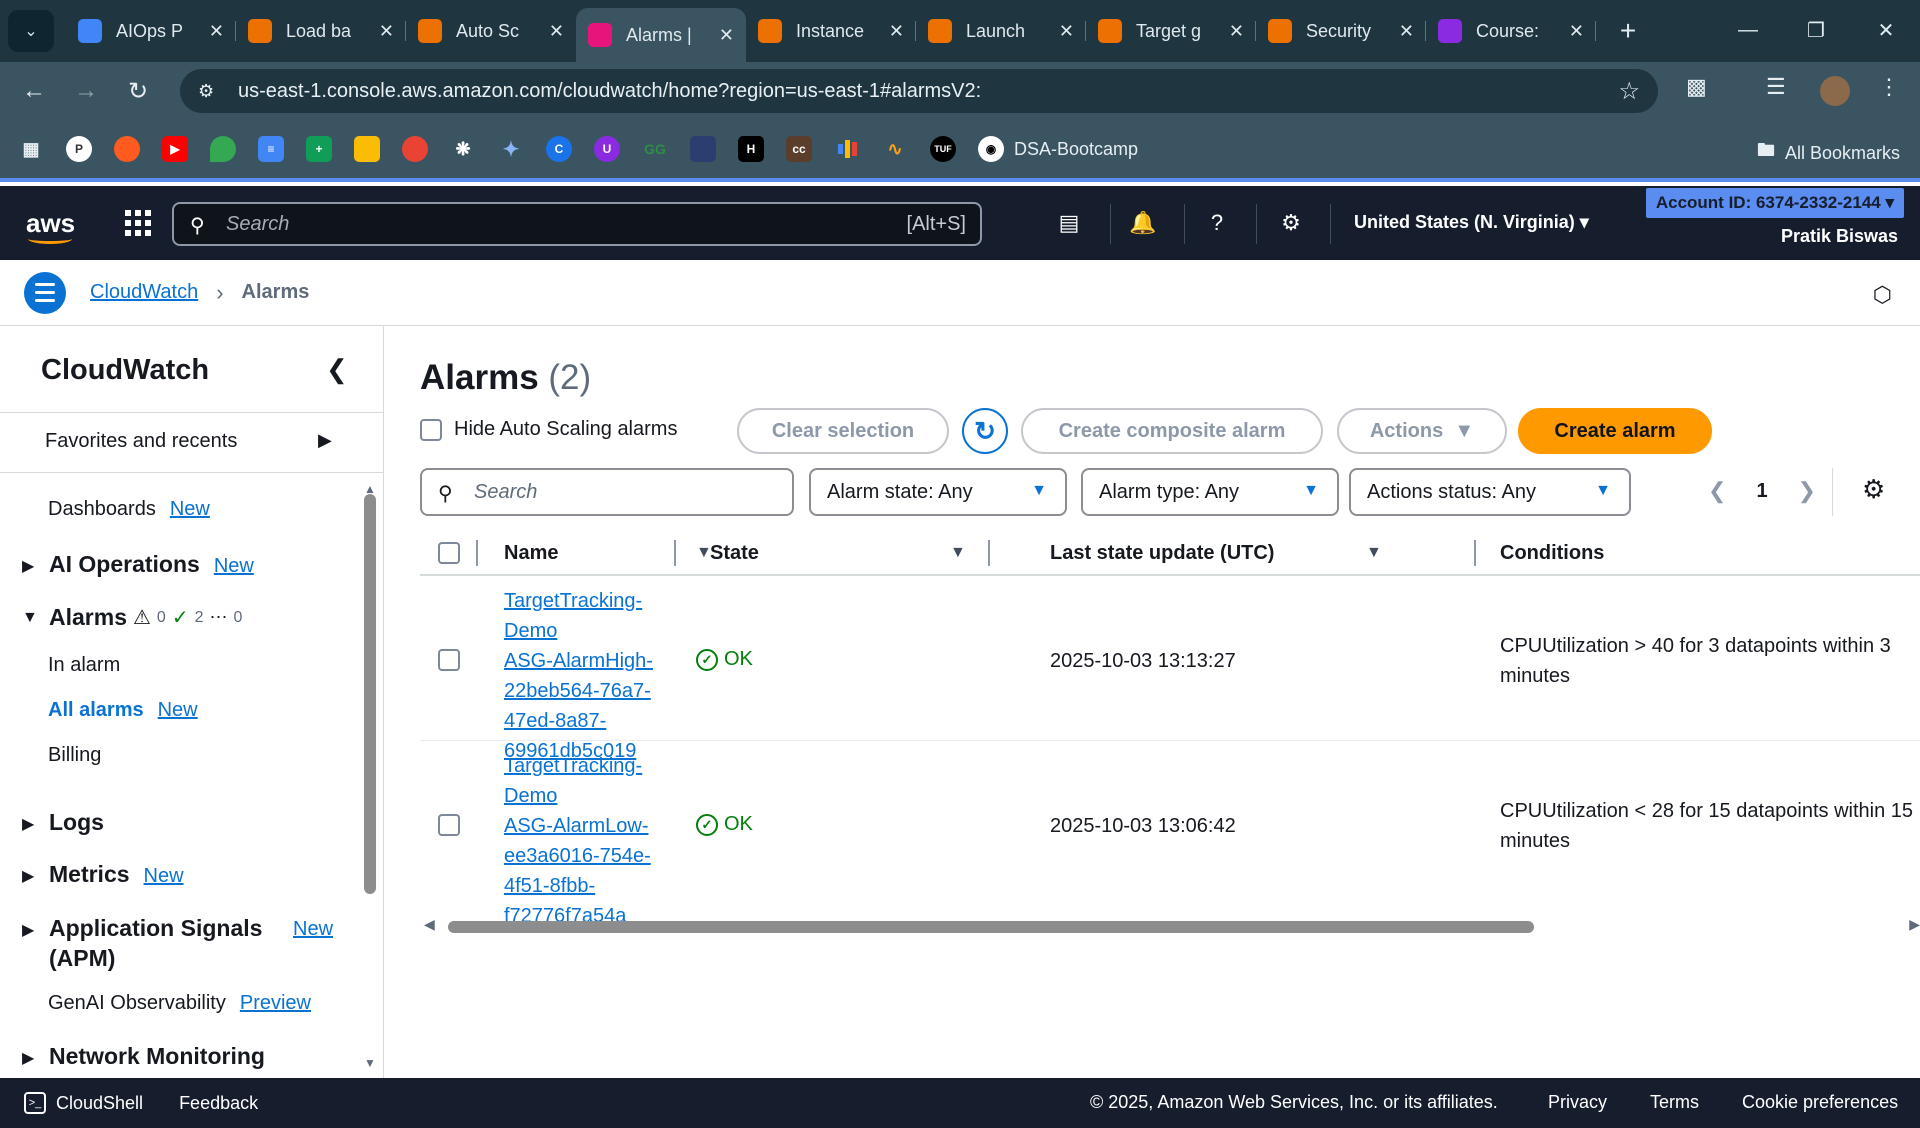 The width and height of the screenshot is (1920, 1128). Describe the element at coordinates (157, 1056) in the screenshot. I see `nav-network-monitoring: Network Monitoring` at that location.